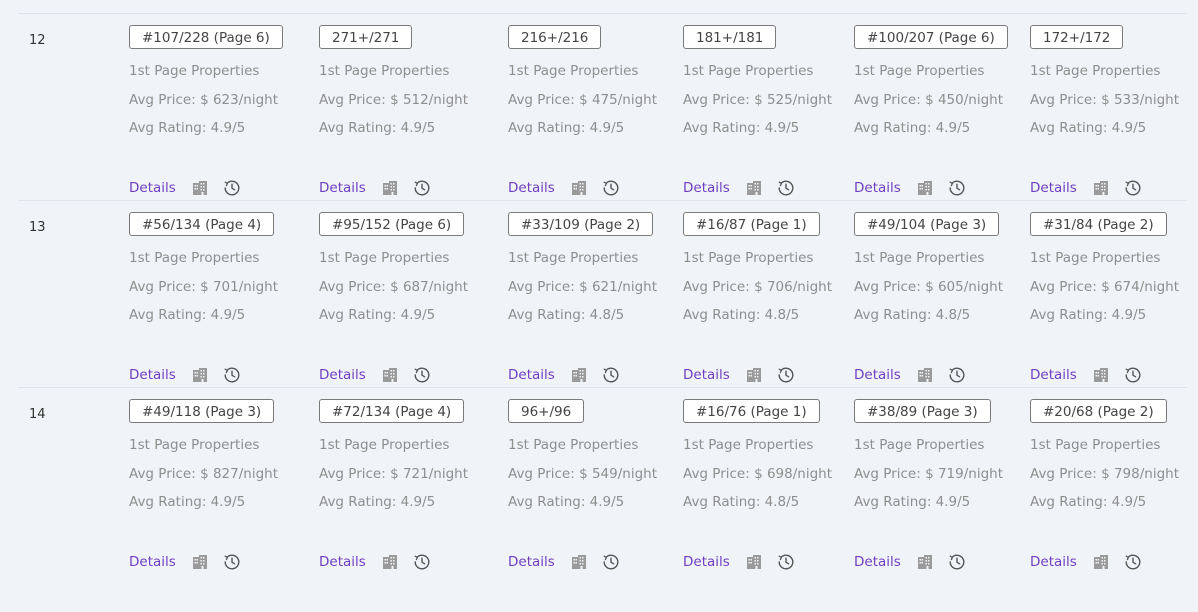 This screenshot has height=612, width=1198. Describe the element at coordinates (928, 287) in the screenshot. I see `avg-price: Avg Price: $ 605/night` at that location.